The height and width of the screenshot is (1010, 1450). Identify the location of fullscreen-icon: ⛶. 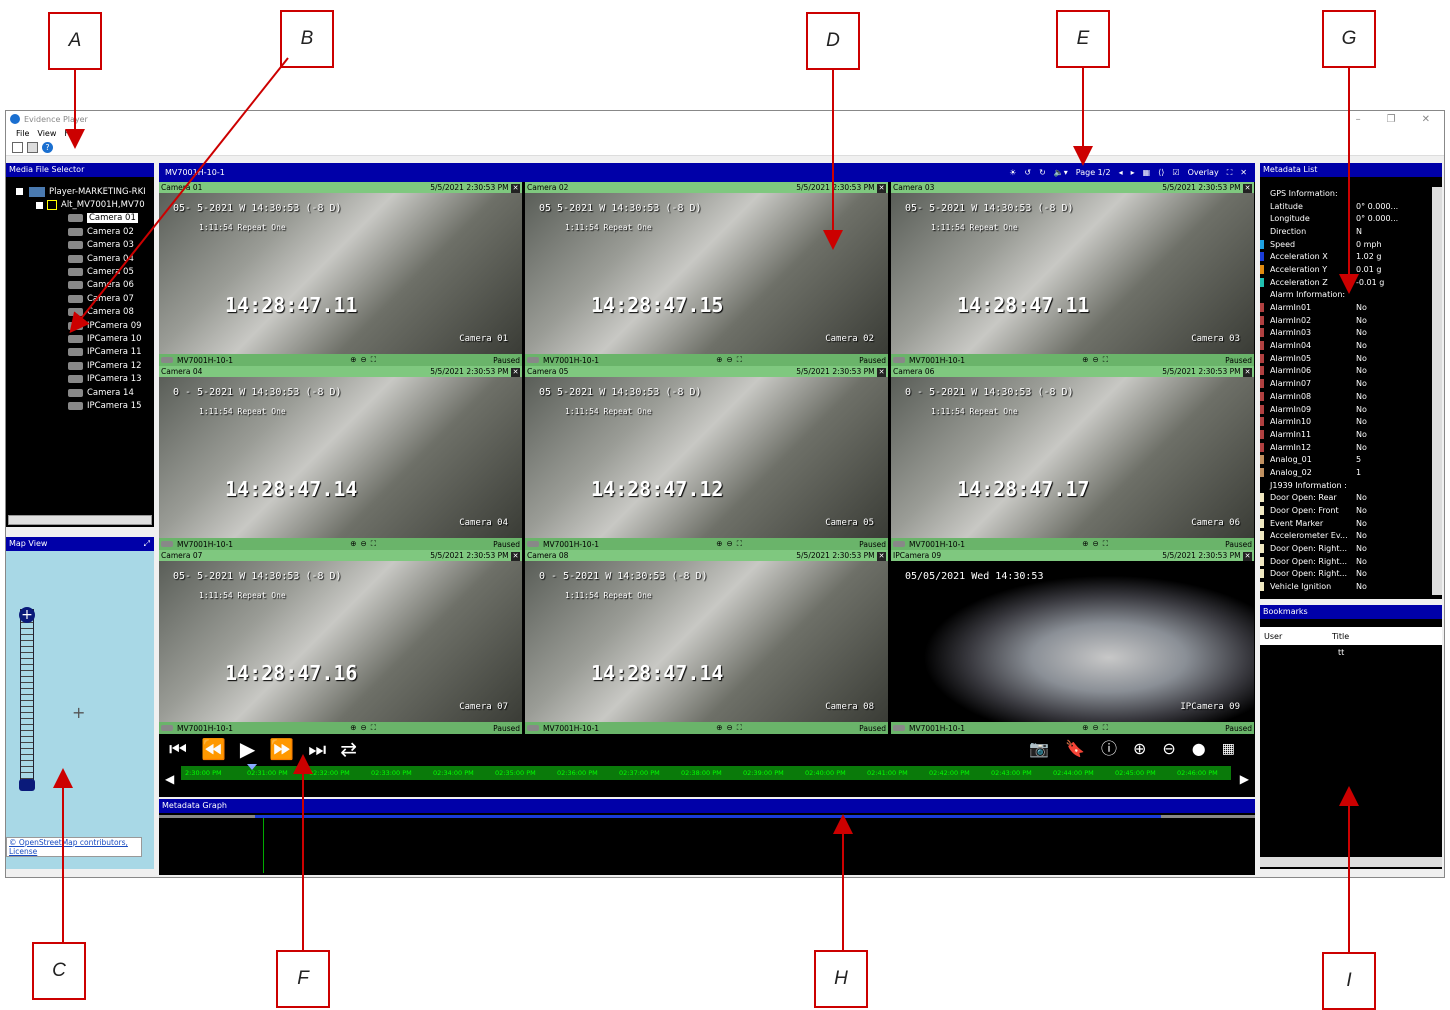
(1230, 173).